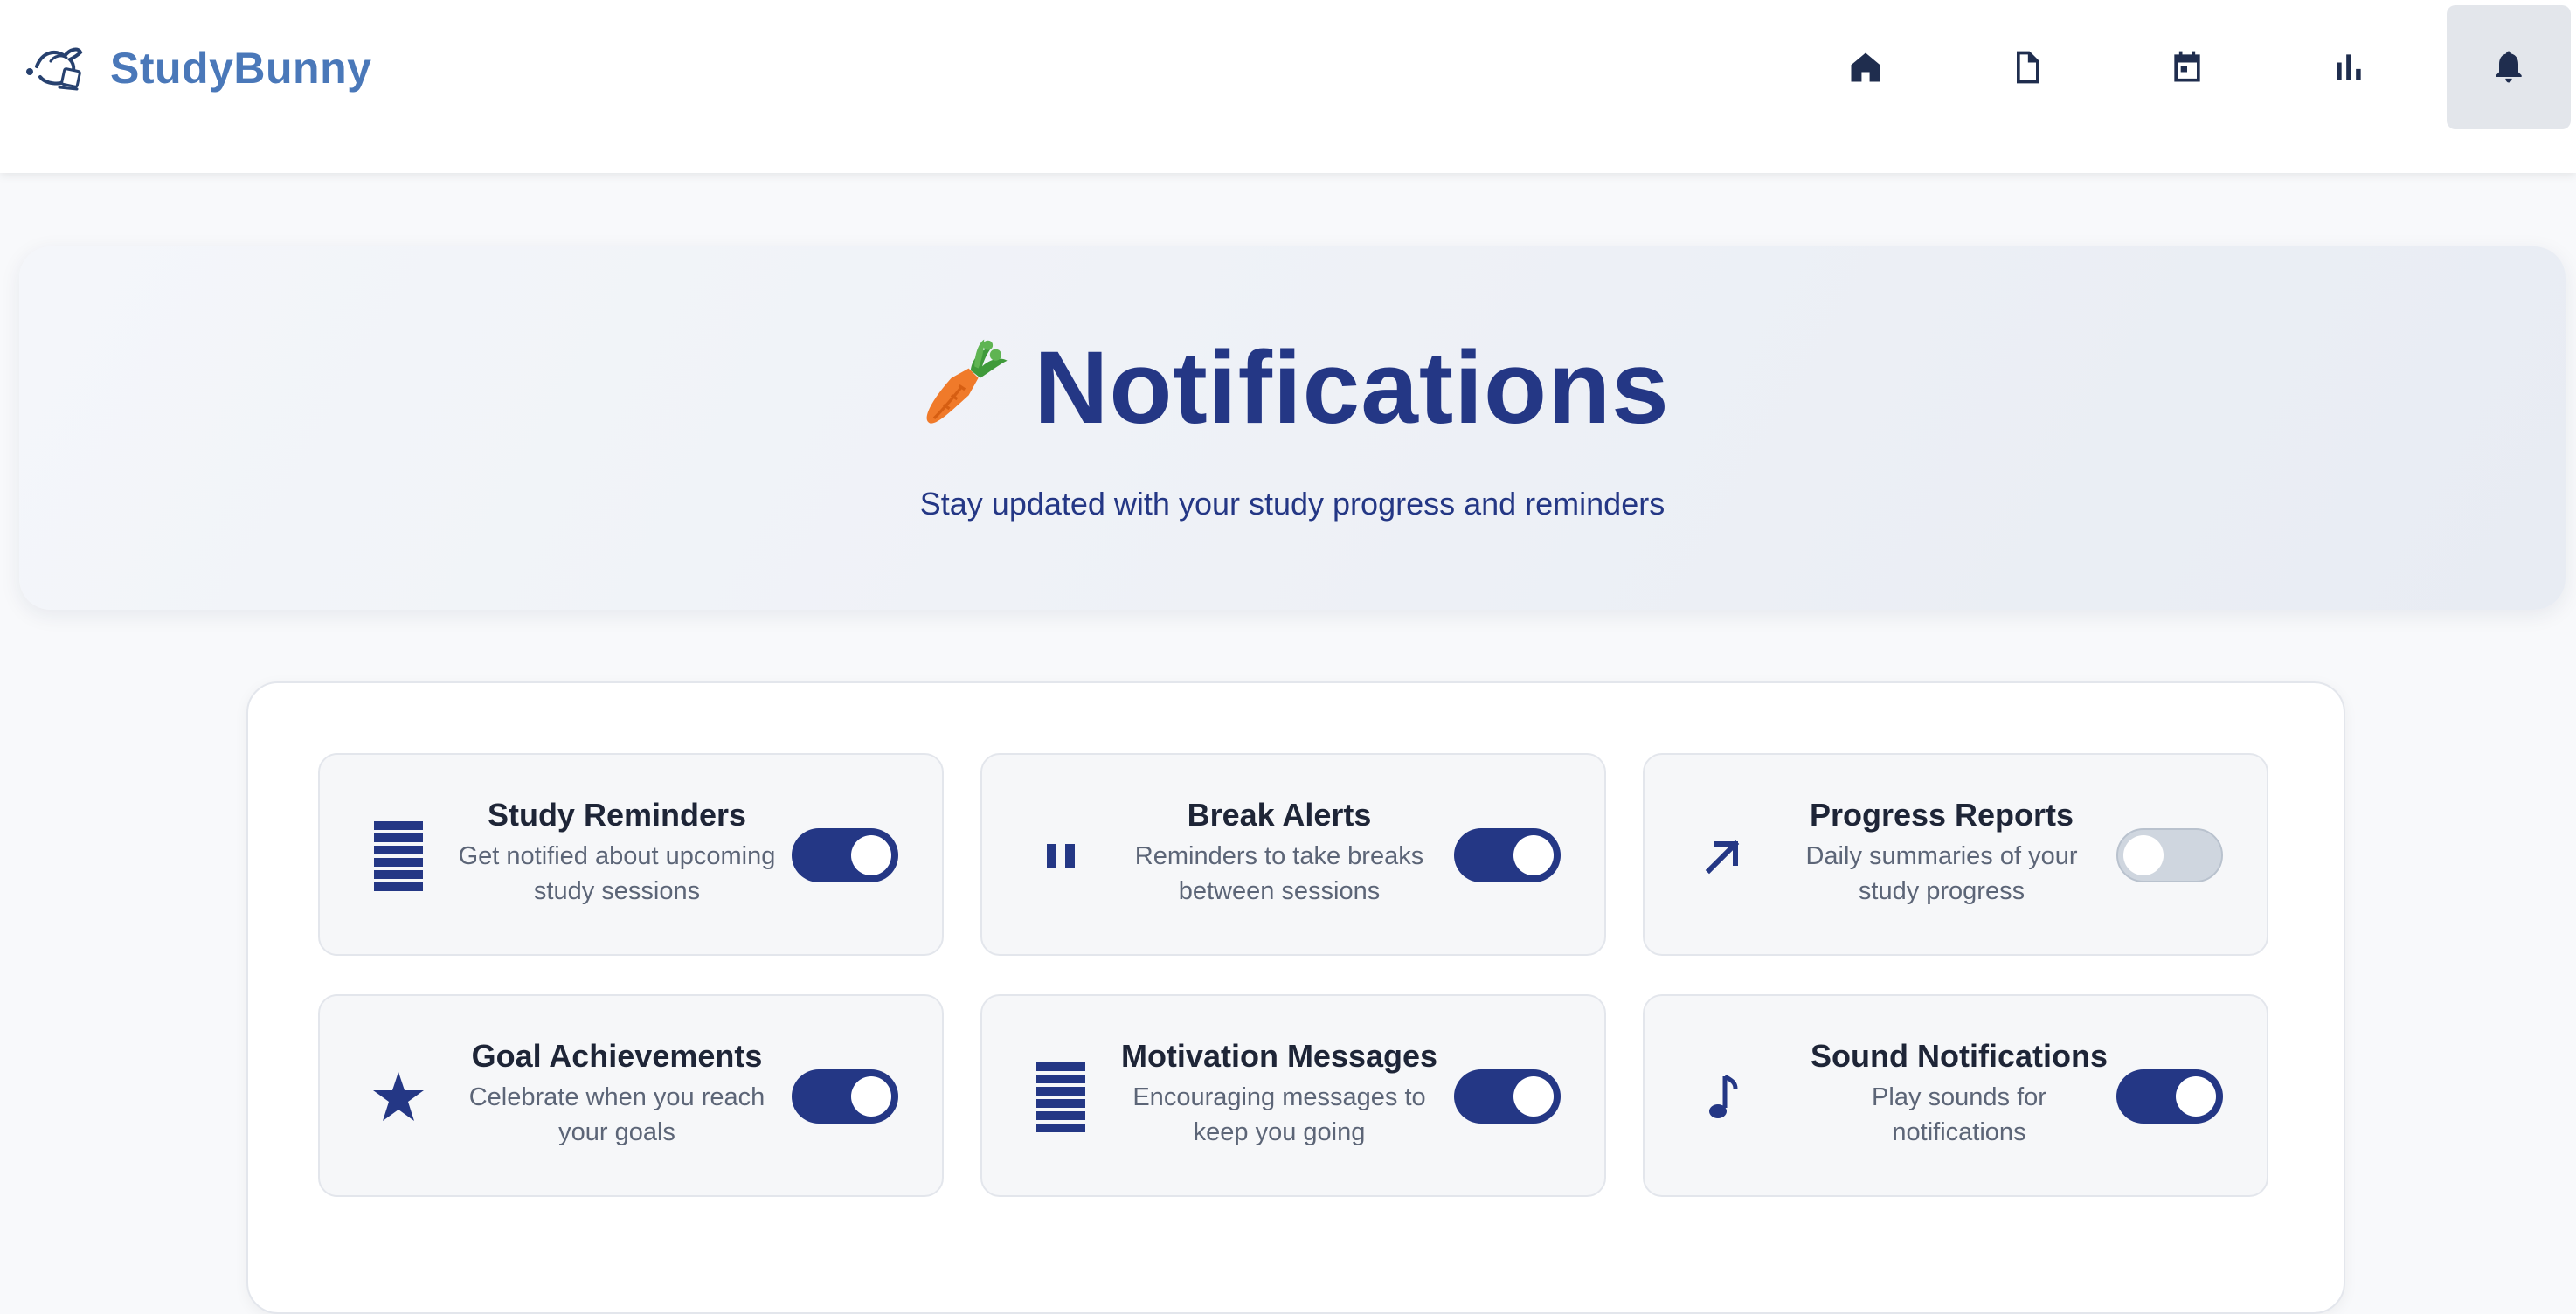  Describe the element at coordinates (617, 815) in the screenshot. I see `setting-title: Study Reminders` at that location.